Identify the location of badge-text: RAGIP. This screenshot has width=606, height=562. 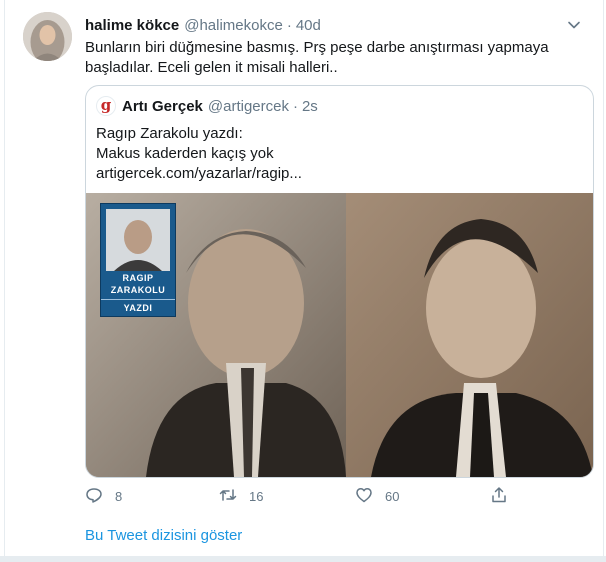
(138, 278).